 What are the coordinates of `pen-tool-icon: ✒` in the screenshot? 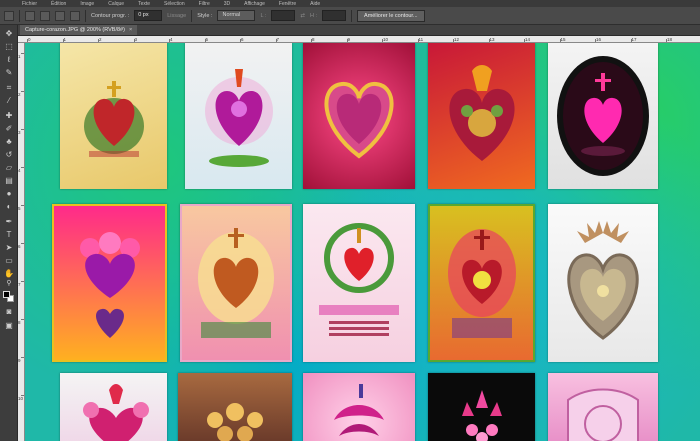 It's located at (9, 222).